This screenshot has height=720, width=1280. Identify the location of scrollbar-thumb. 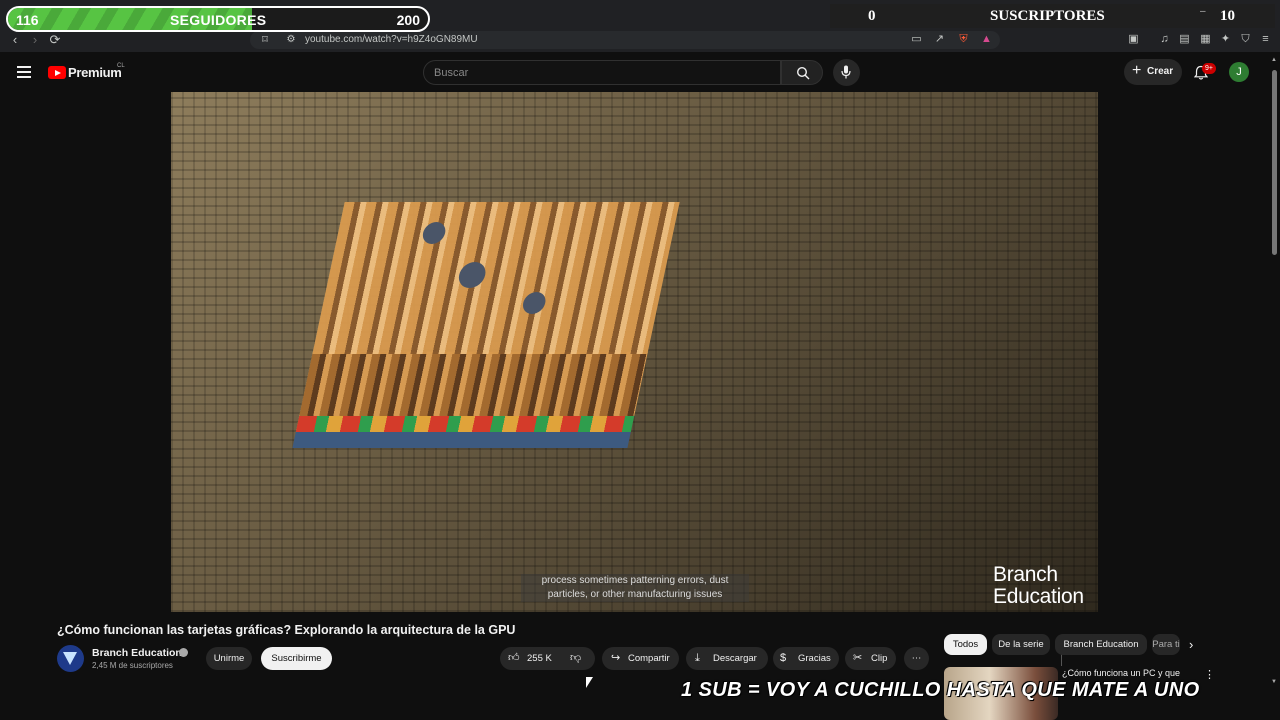
(1274, 162).